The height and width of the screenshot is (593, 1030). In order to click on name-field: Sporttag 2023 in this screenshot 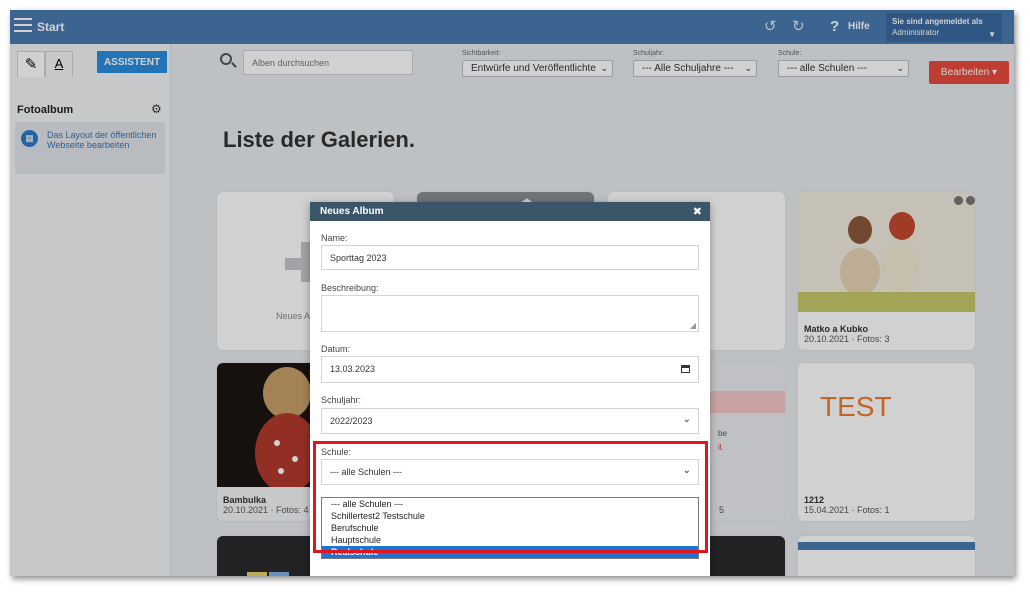, I will do `click(510, 257)`.